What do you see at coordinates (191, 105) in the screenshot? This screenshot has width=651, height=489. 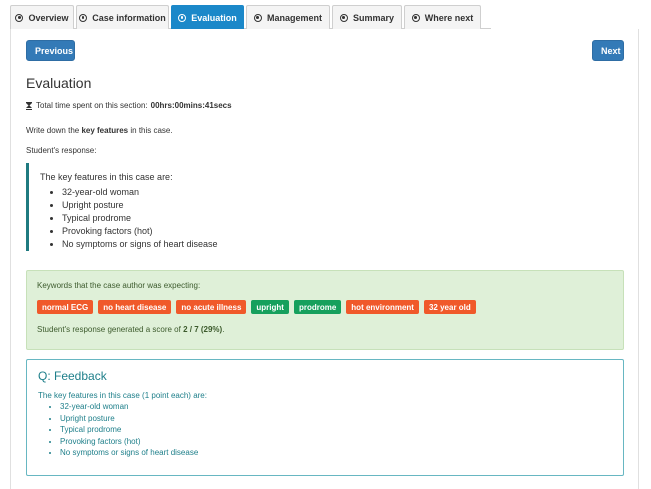 I see `timer-value: 00hrs:00mins:41secs` at bounding box center [191, 105].